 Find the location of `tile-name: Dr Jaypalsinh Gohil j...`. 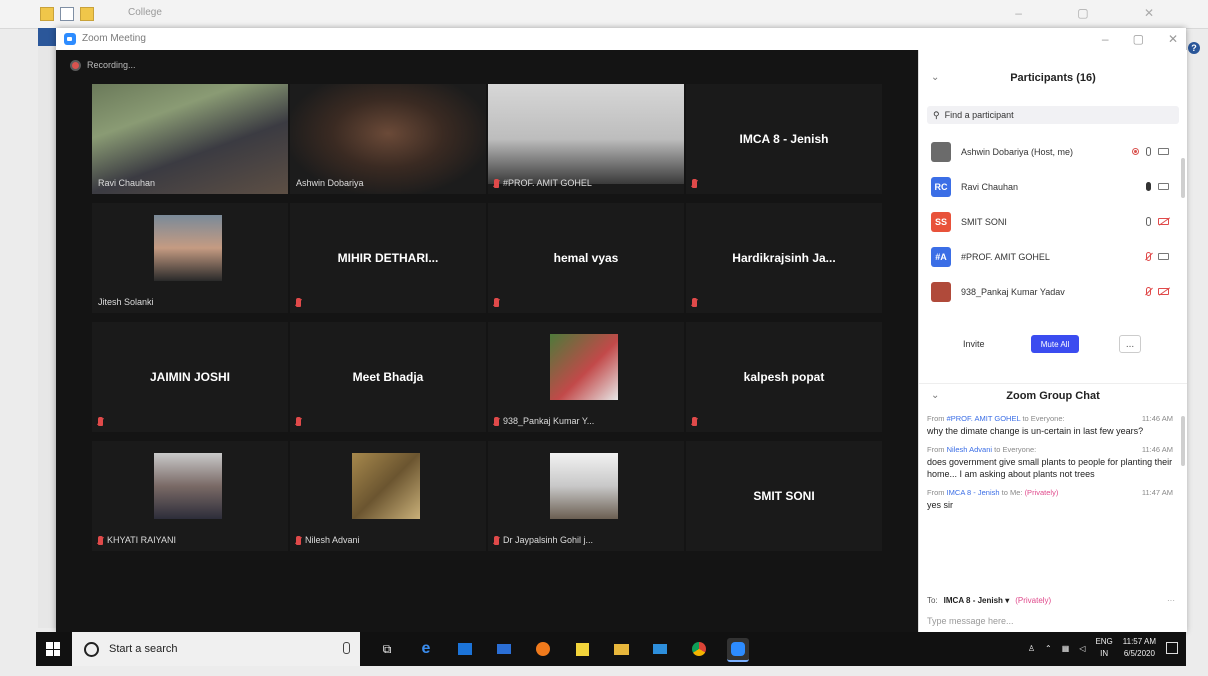

tile-name: Dr Jaypalsinh Gohil j... is located at coordinates (548, 540).